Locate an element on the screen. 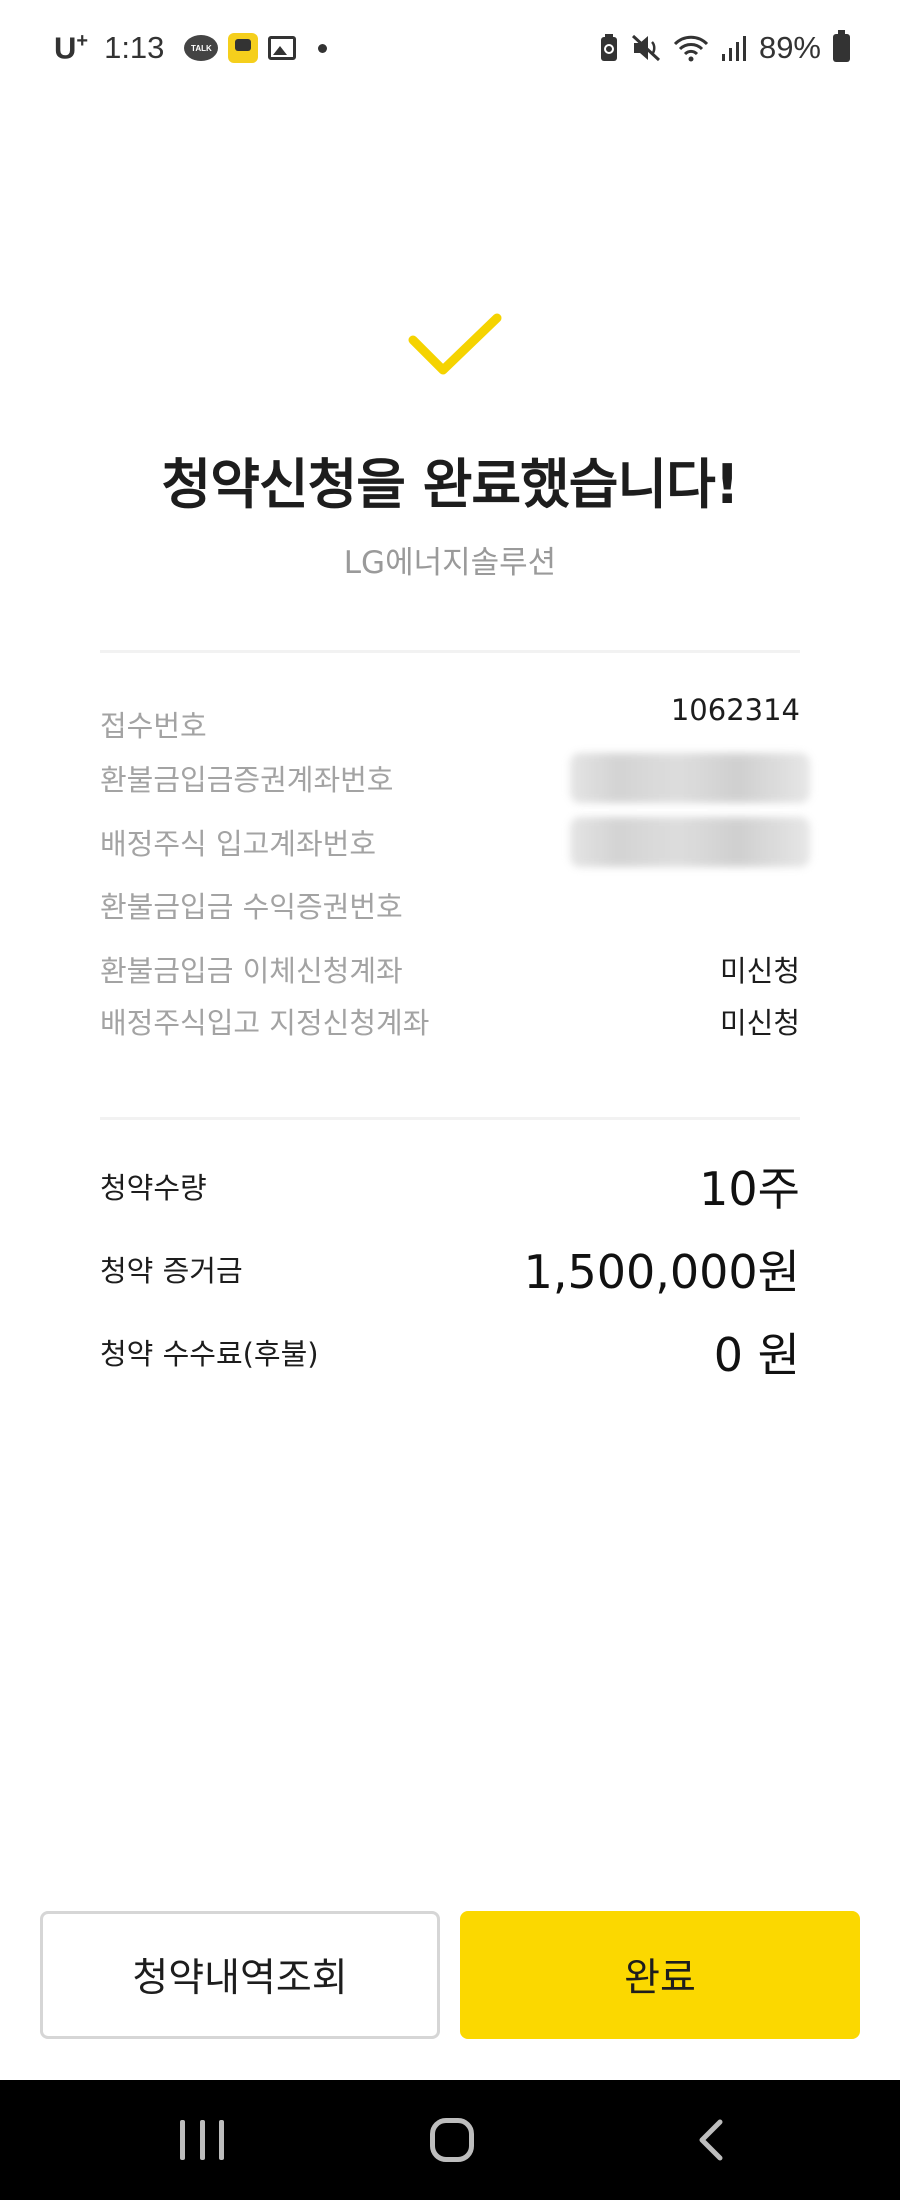 The width and height of the screenshot is (900, 2200). carrier-label: U+ is located at coordinates (71, 48).